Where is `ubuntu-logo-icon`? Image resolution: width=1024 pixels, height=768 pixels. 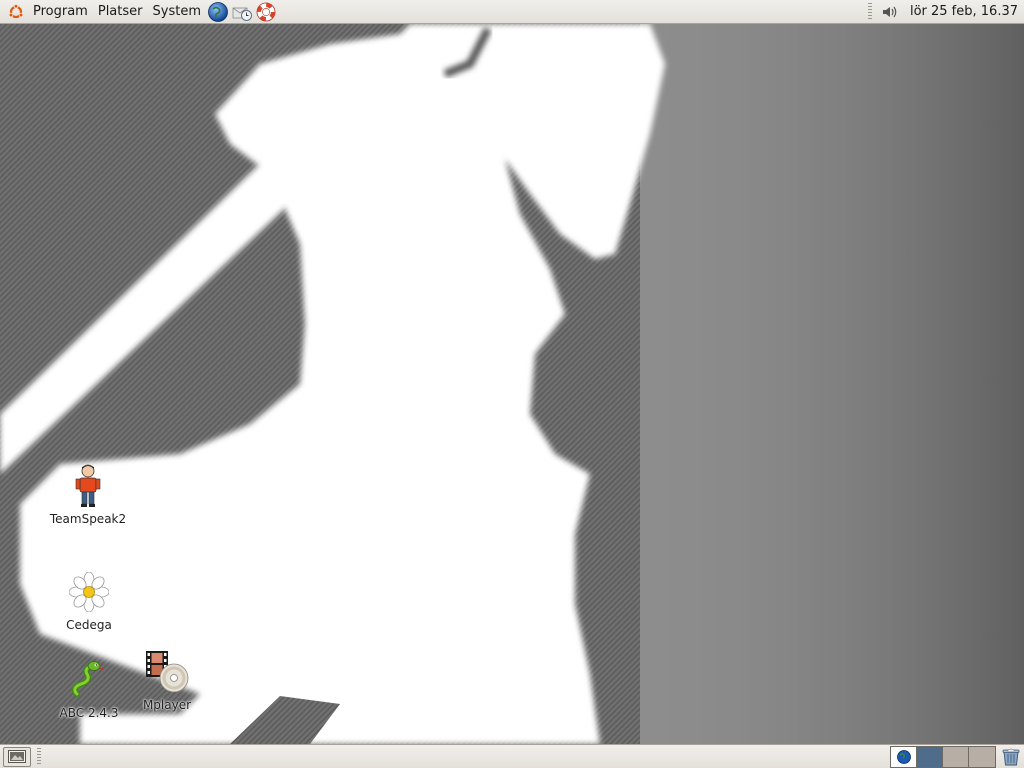 ubuntu-logo-icon is located at coordinates (16, 12).